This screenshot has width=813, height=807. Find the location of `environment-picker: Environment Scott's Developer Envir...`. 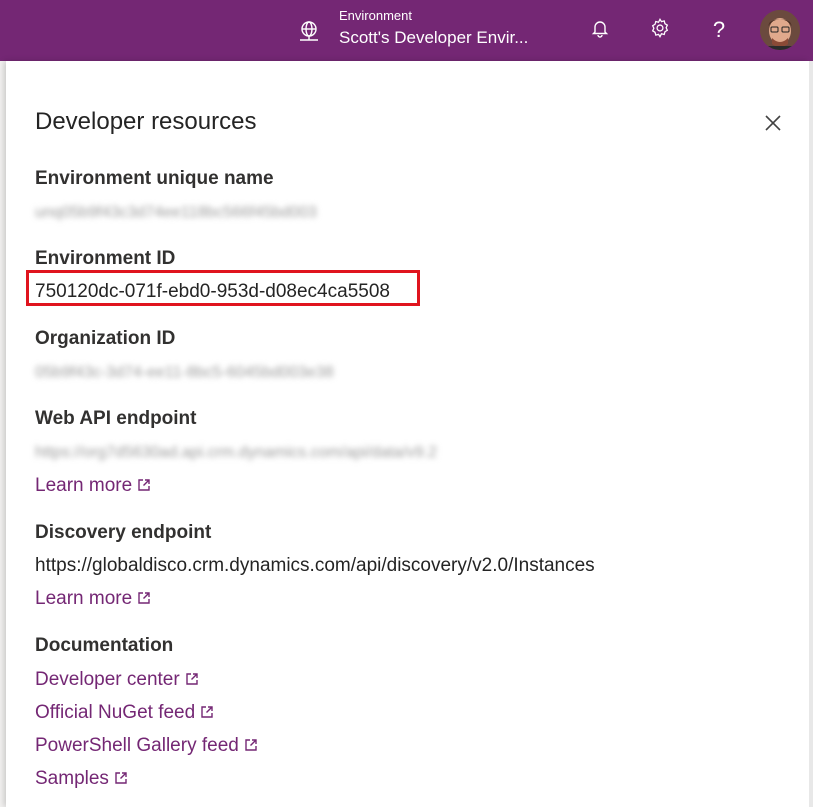

environment-picker: Environment Scott's Developer Envir... is located at coordinates (433, 28).